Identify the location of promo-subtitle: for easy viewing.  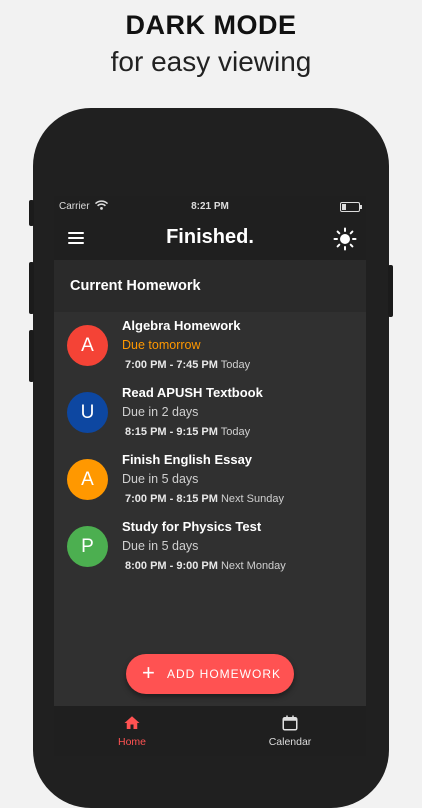
(211, 61).